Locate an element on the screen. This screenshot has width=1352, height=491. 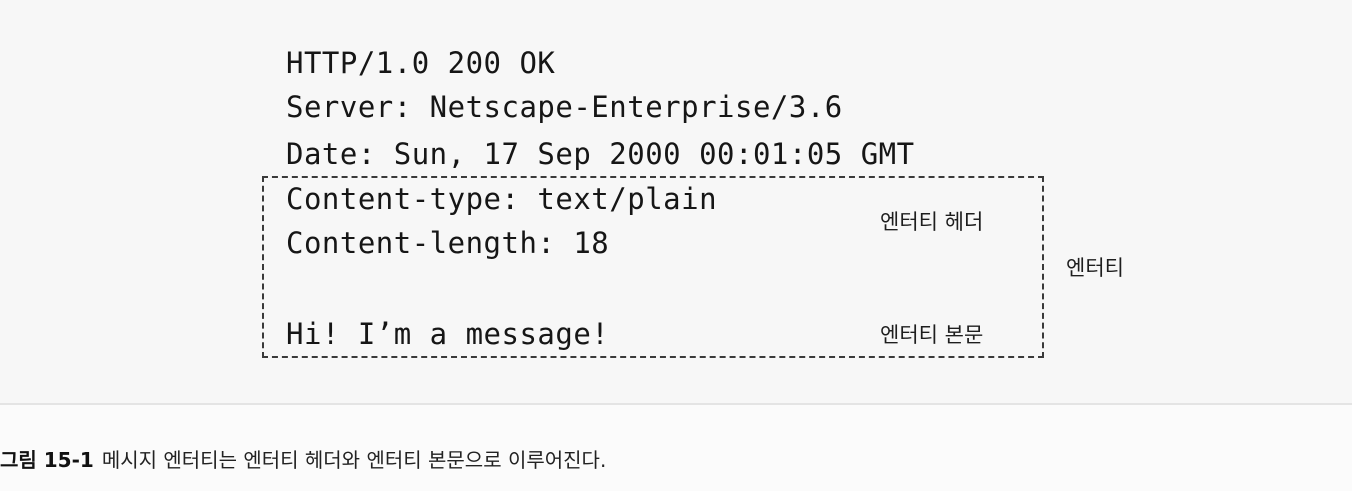
entity-label: 엔터티 is located at coordinates (1095, 268).